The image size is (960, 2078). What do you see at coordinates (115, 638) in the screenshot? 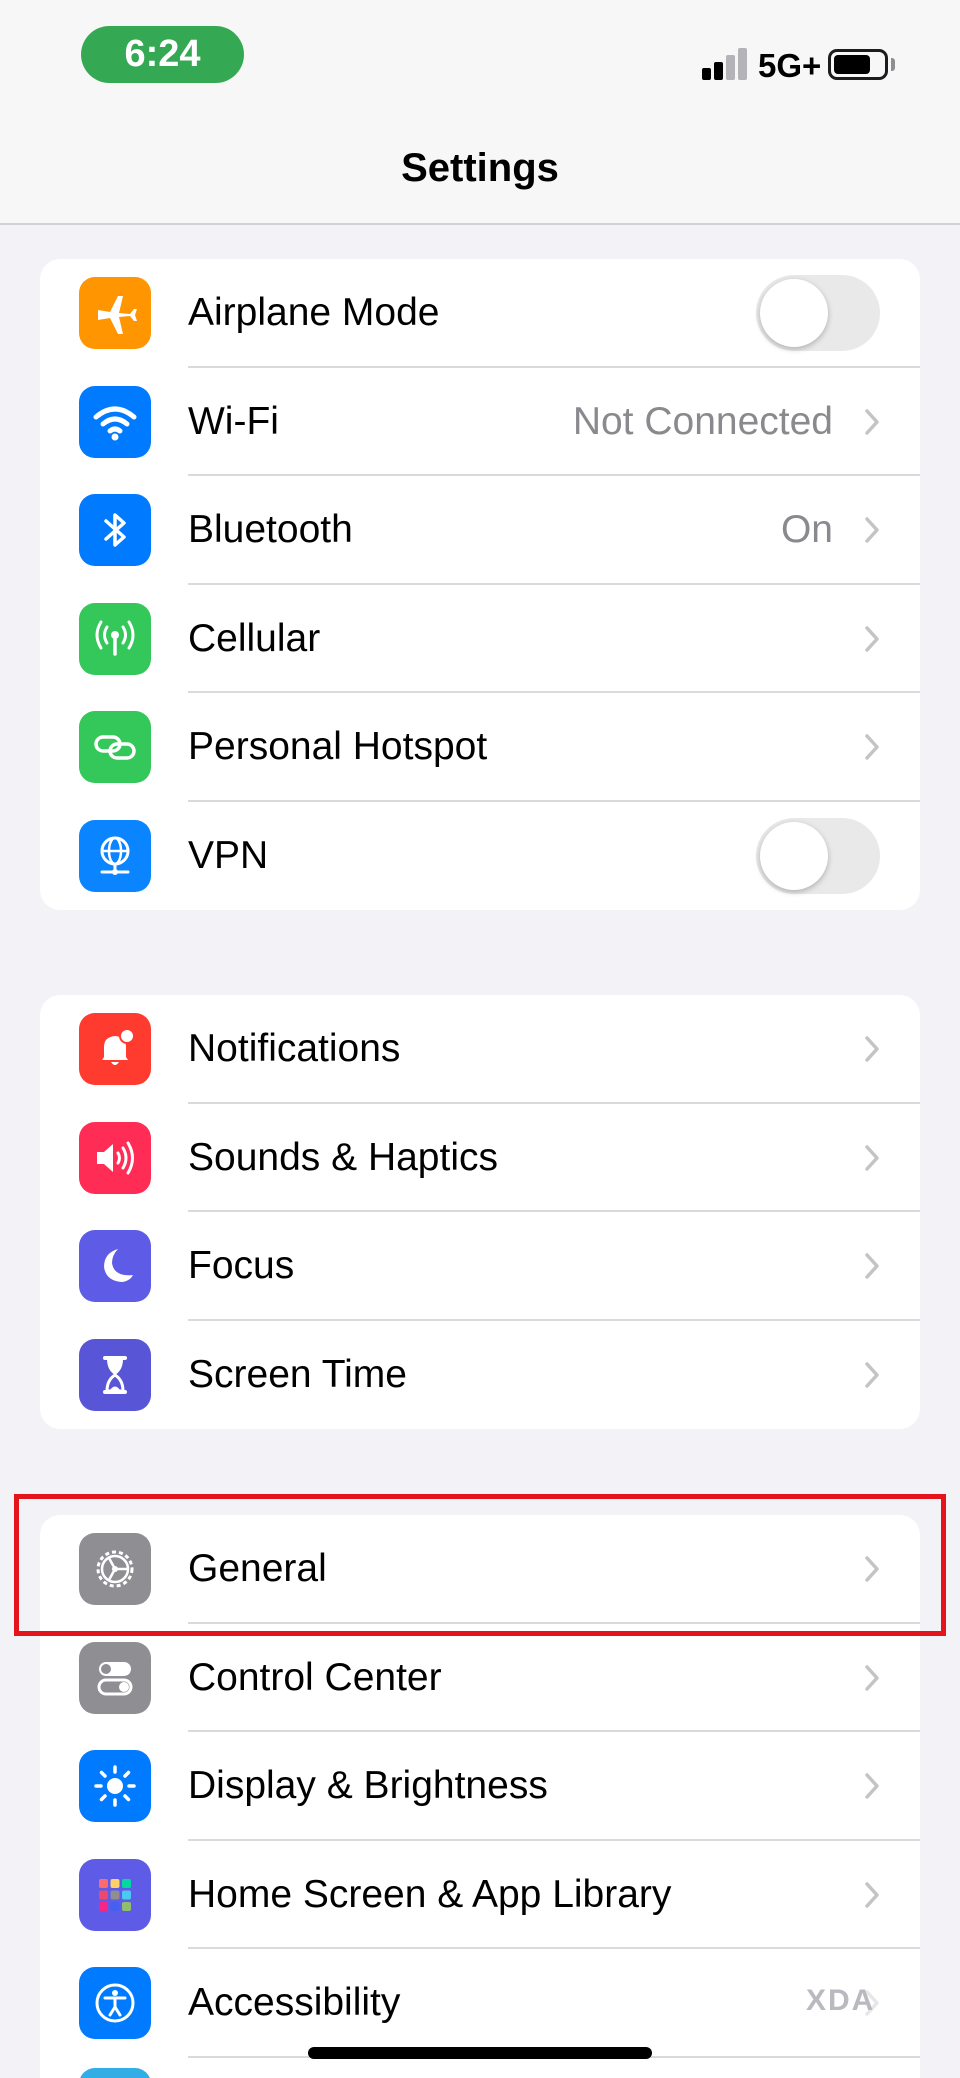
I see `antenna-icon` at bounding box center [115, 638].